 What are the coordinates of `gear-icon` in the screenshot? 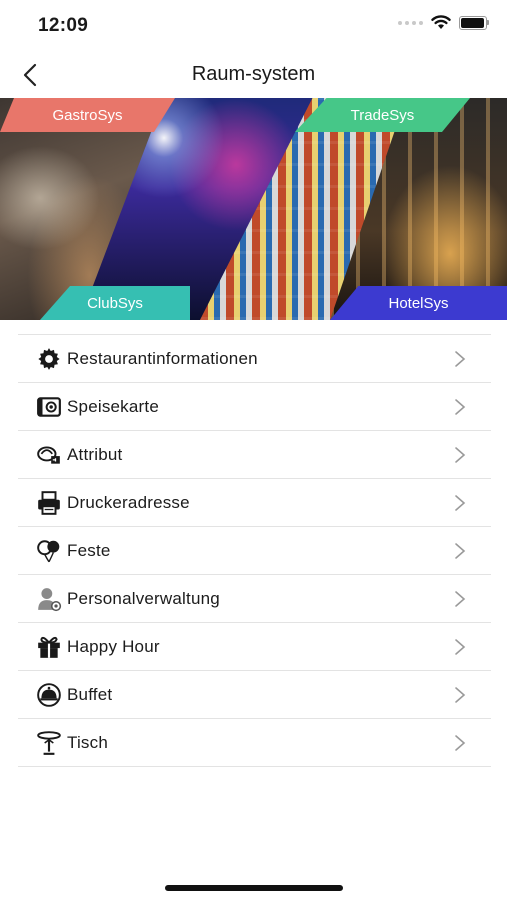 It's located at (49, 359).